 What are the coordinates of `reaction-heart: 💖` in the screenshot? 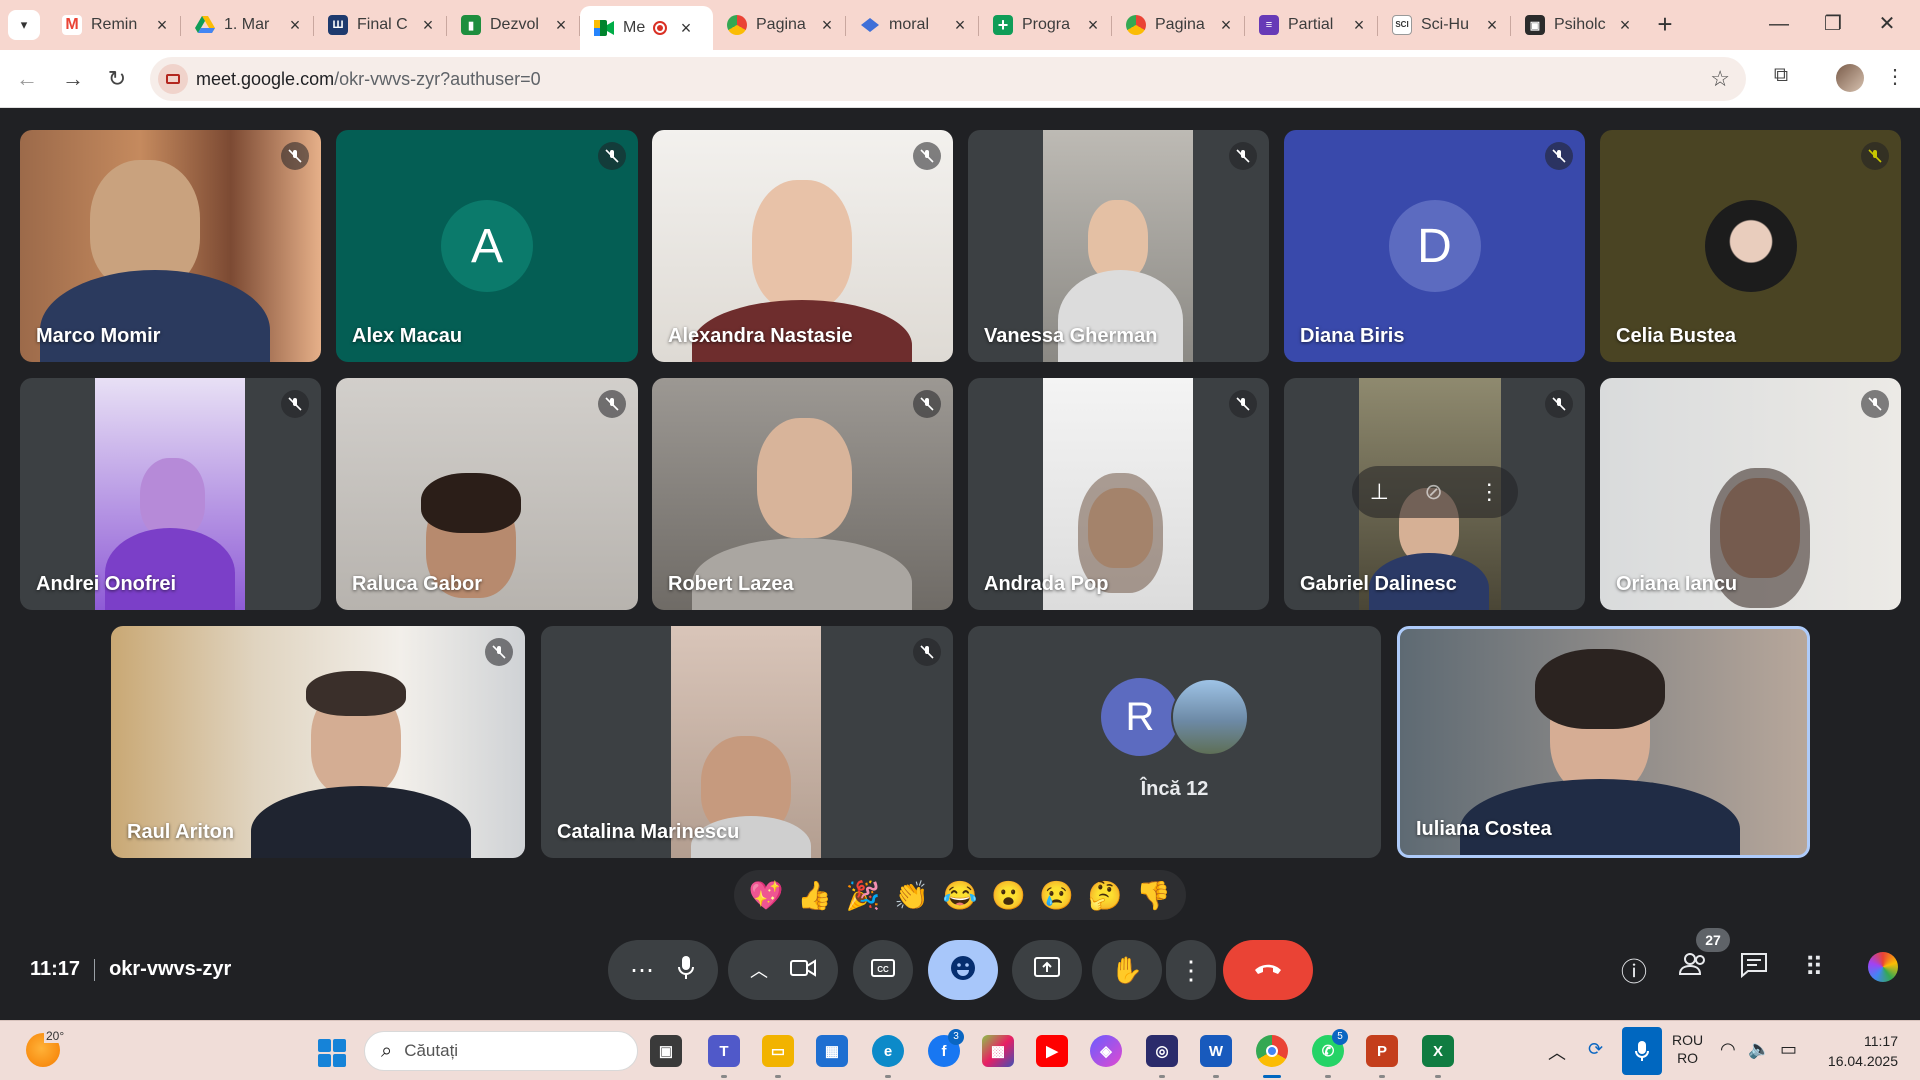 It's located at (766, 895).